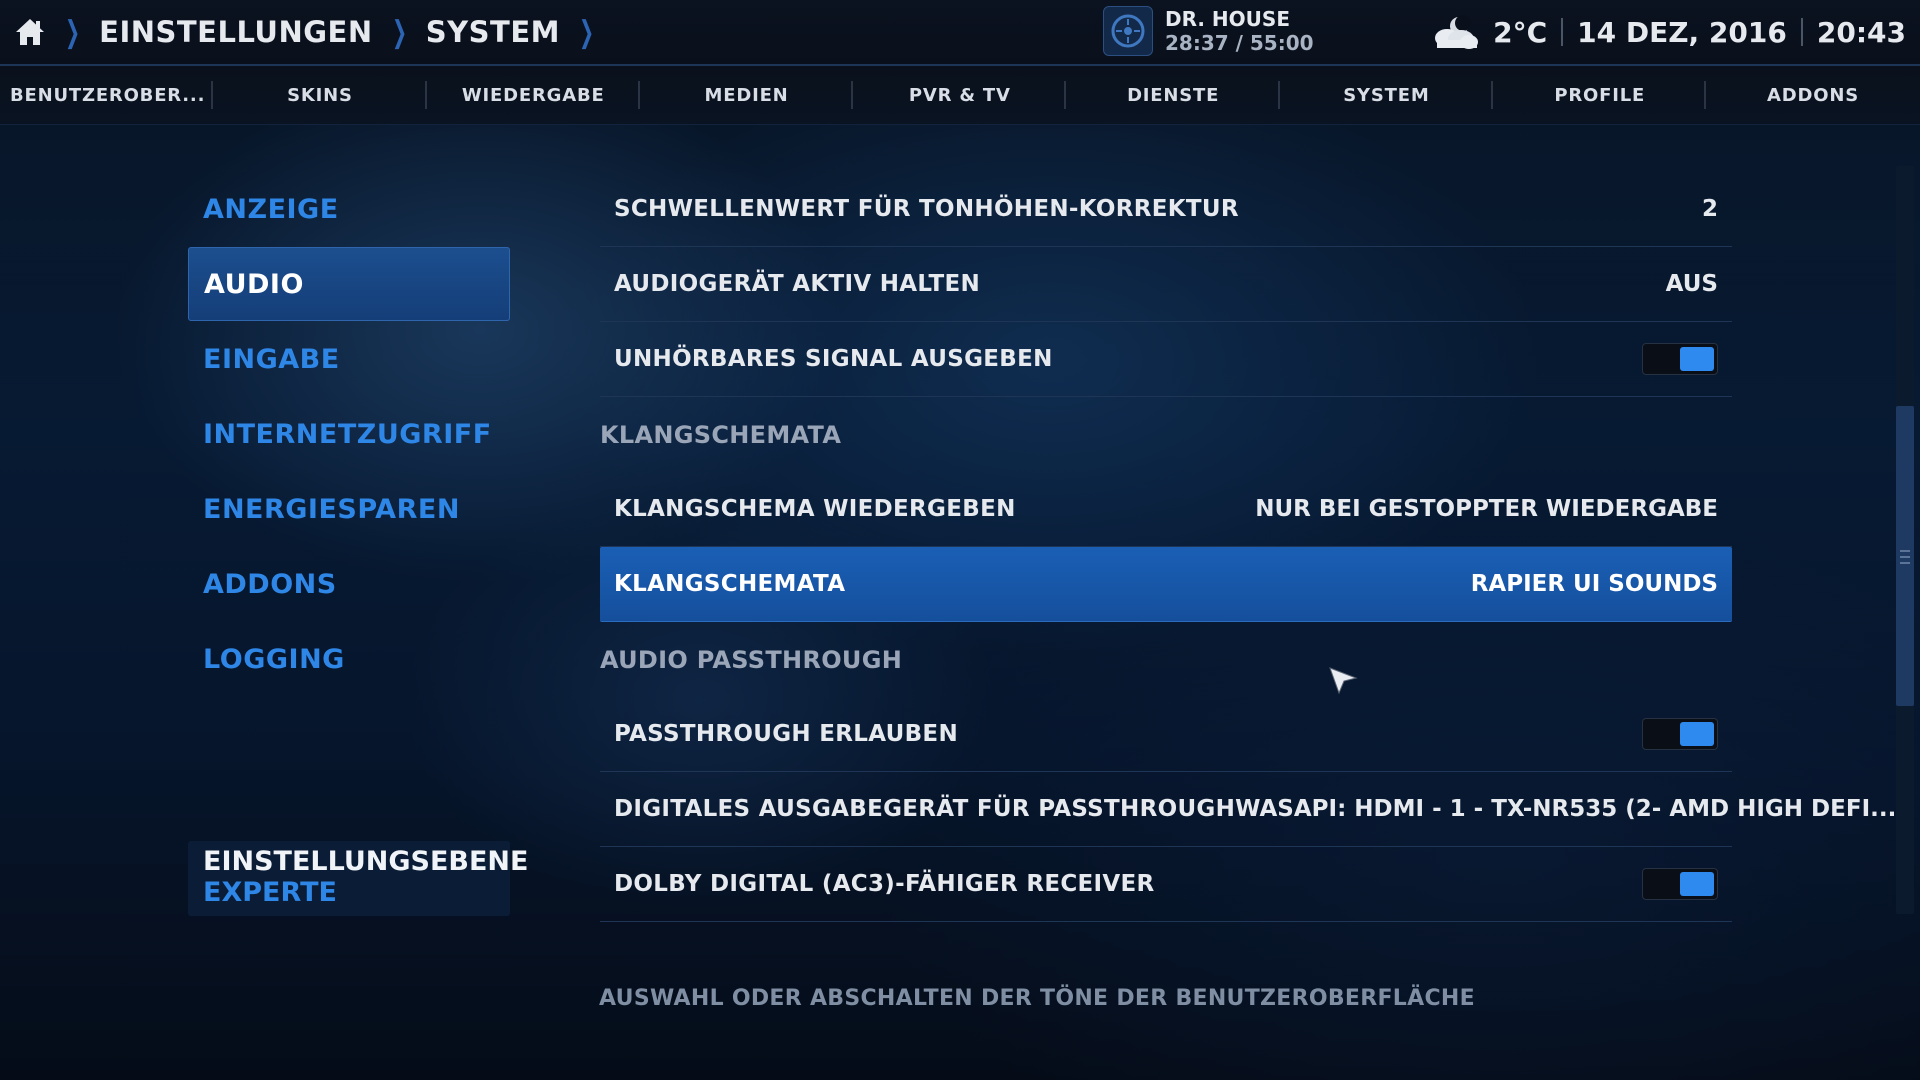 This screenshot has height=1080, width=1920. I want to click on setting-label: KLANGSCHEMA WIEDERGEBEN, so click(815, 509).